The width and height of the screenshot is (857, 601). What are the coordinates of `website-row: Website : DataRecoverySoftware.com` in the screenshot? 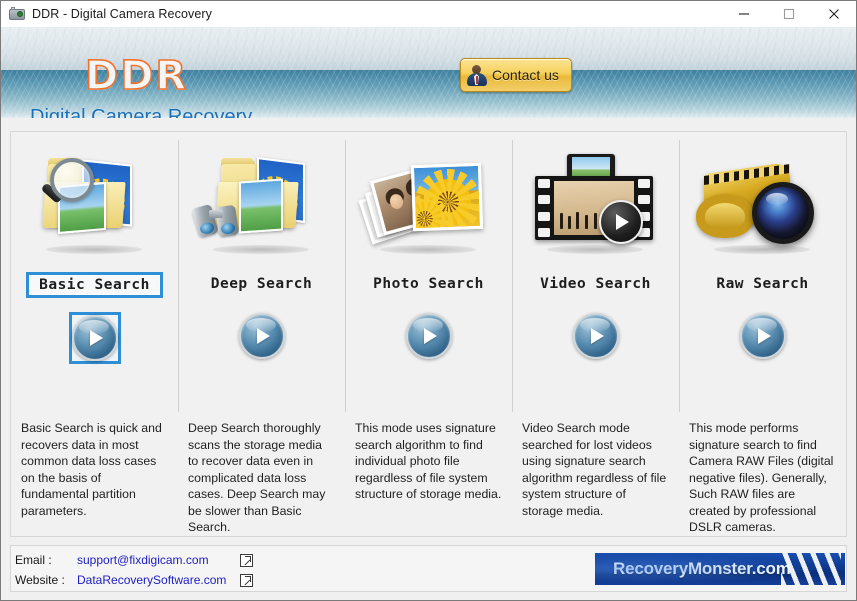 It's located at (134, 580).